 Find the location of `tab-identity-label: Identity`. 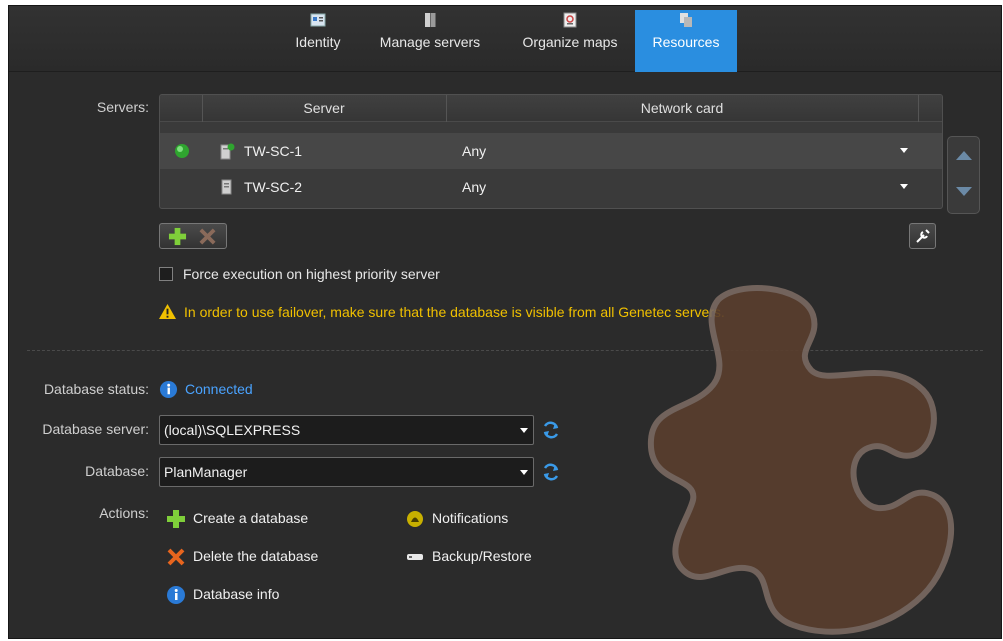

tab-identity-label: Identity is located at coordinates (318, 42).